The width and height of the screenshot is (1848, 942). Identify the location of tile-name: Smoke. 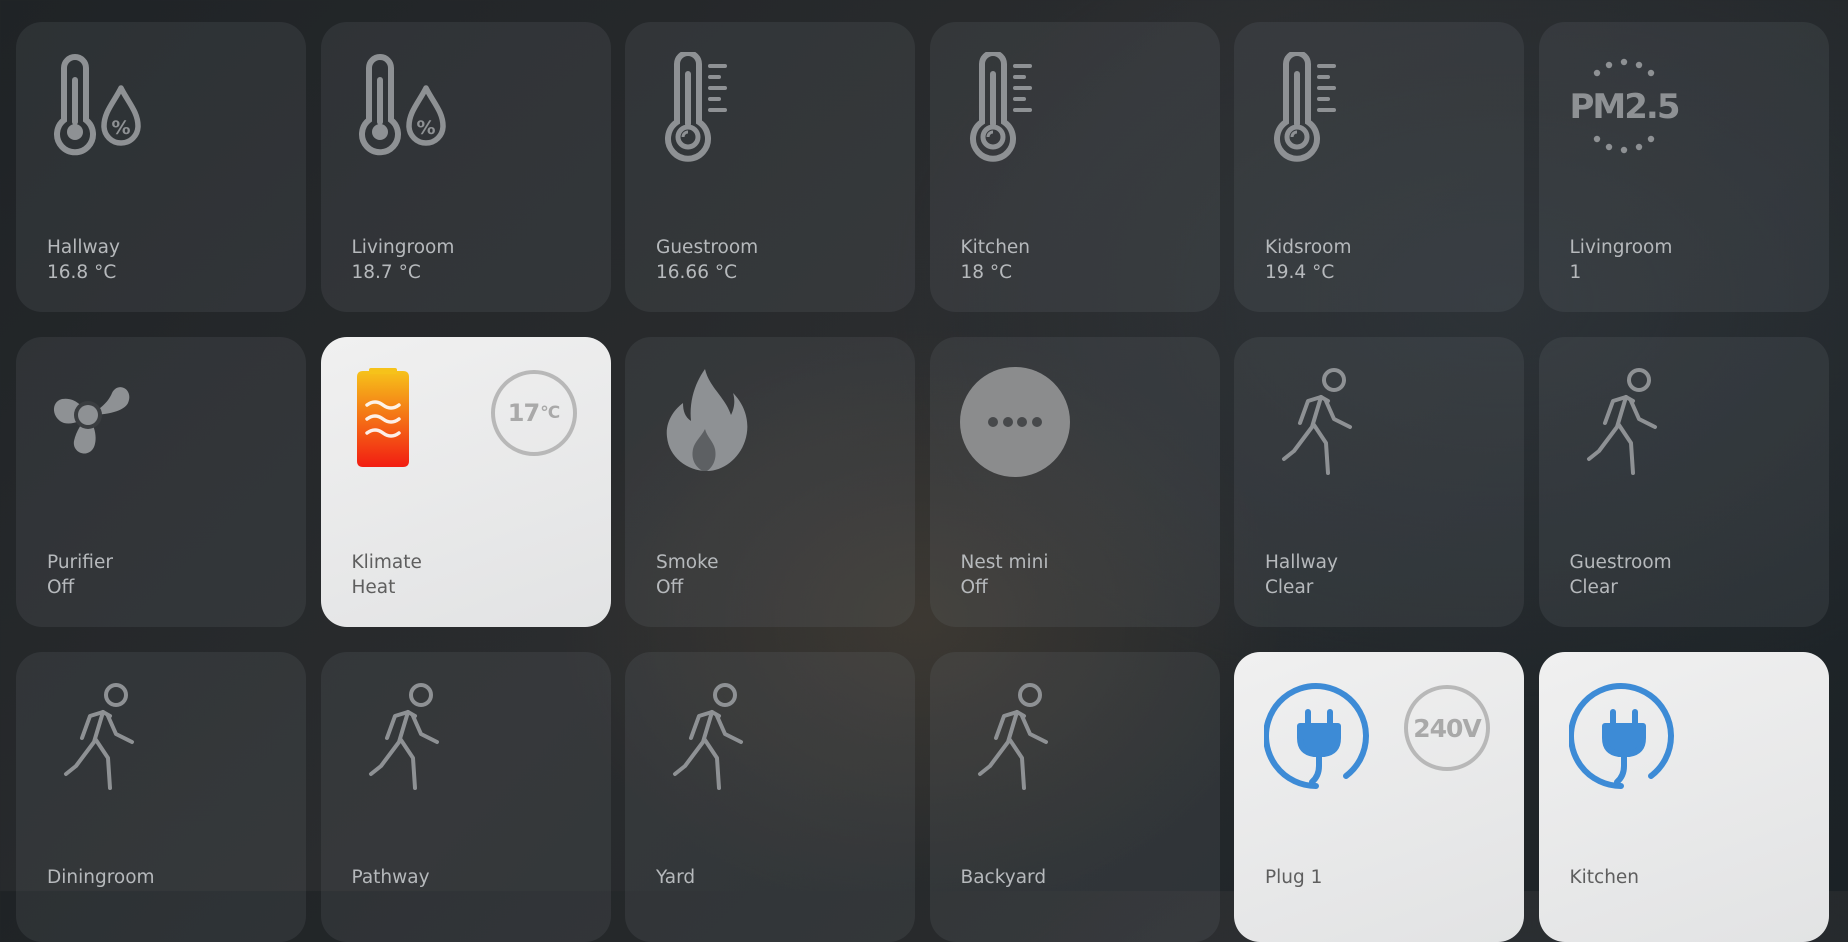
(687, 562).